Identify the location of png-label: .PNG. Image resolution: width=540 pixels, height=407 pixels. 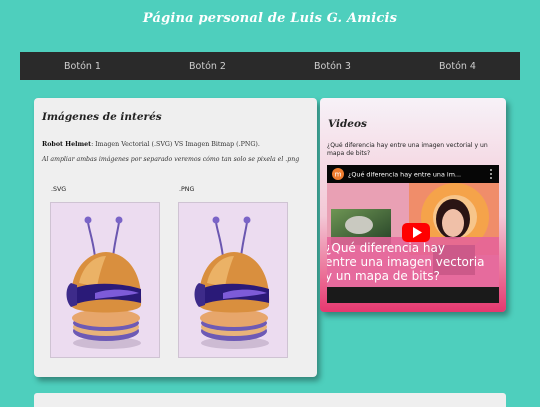
(187, 189).